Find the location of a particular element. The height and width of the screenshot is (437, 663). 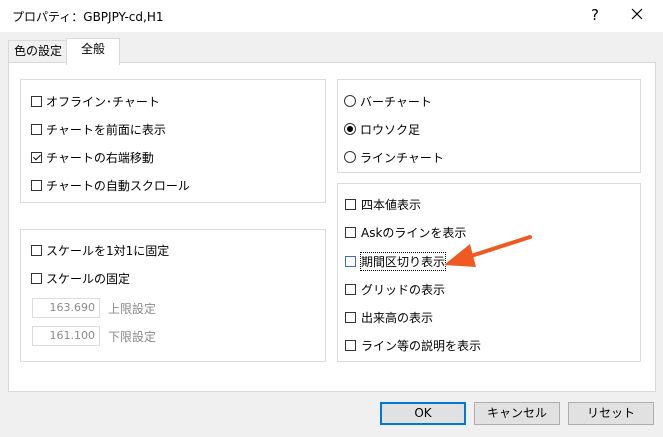

line-chart-radio is located at coordinates (350, 157).